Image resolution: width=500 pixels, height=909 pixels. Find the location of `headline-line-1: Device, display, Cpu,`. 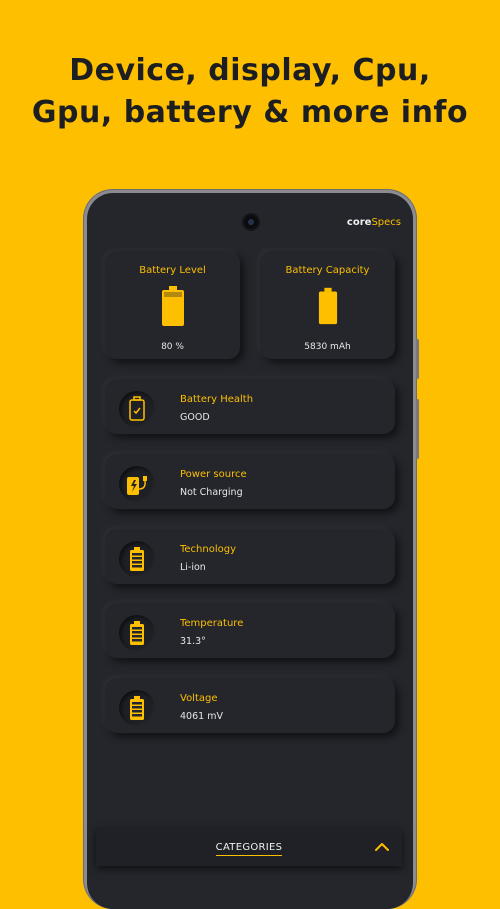

headline-line-1: Device, display, Cpu, is located at coordinates (250, 70).